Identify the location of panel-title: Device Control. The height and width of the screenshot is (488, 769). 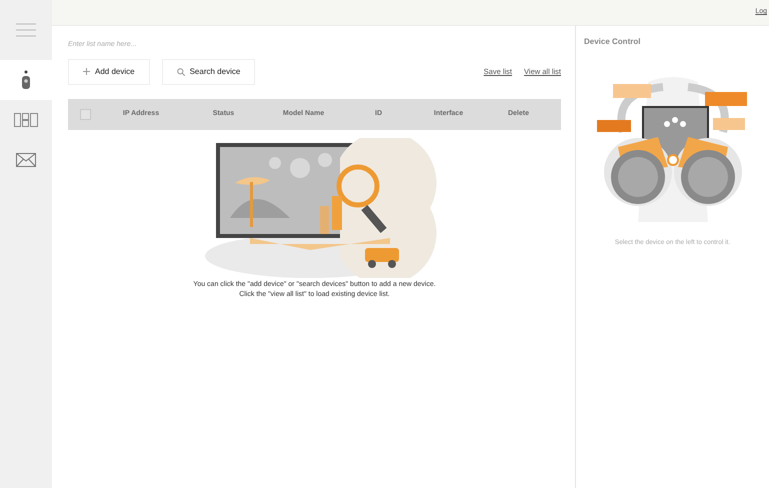
(612, 42).